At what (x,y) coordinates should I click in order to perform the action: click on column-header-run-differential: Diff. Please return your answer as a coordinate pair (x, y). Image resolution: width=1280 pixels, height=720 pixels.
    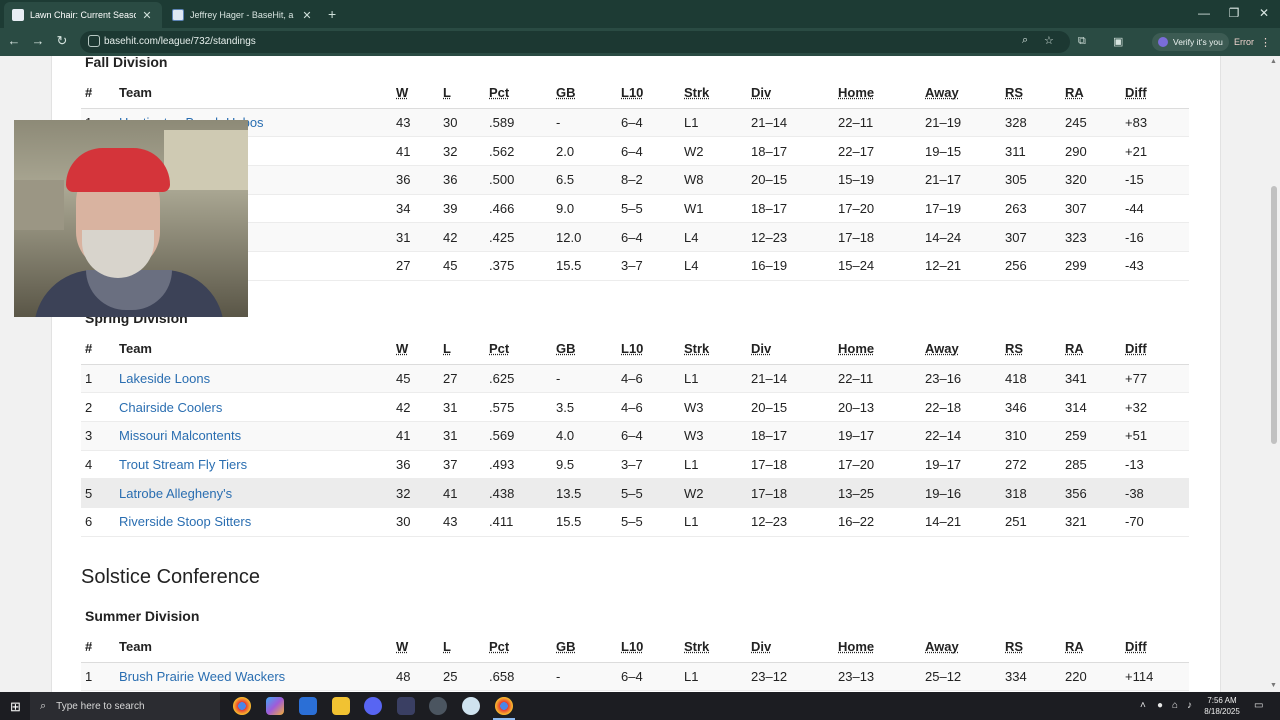
    Looking at the image, I should click on (1157, 349).